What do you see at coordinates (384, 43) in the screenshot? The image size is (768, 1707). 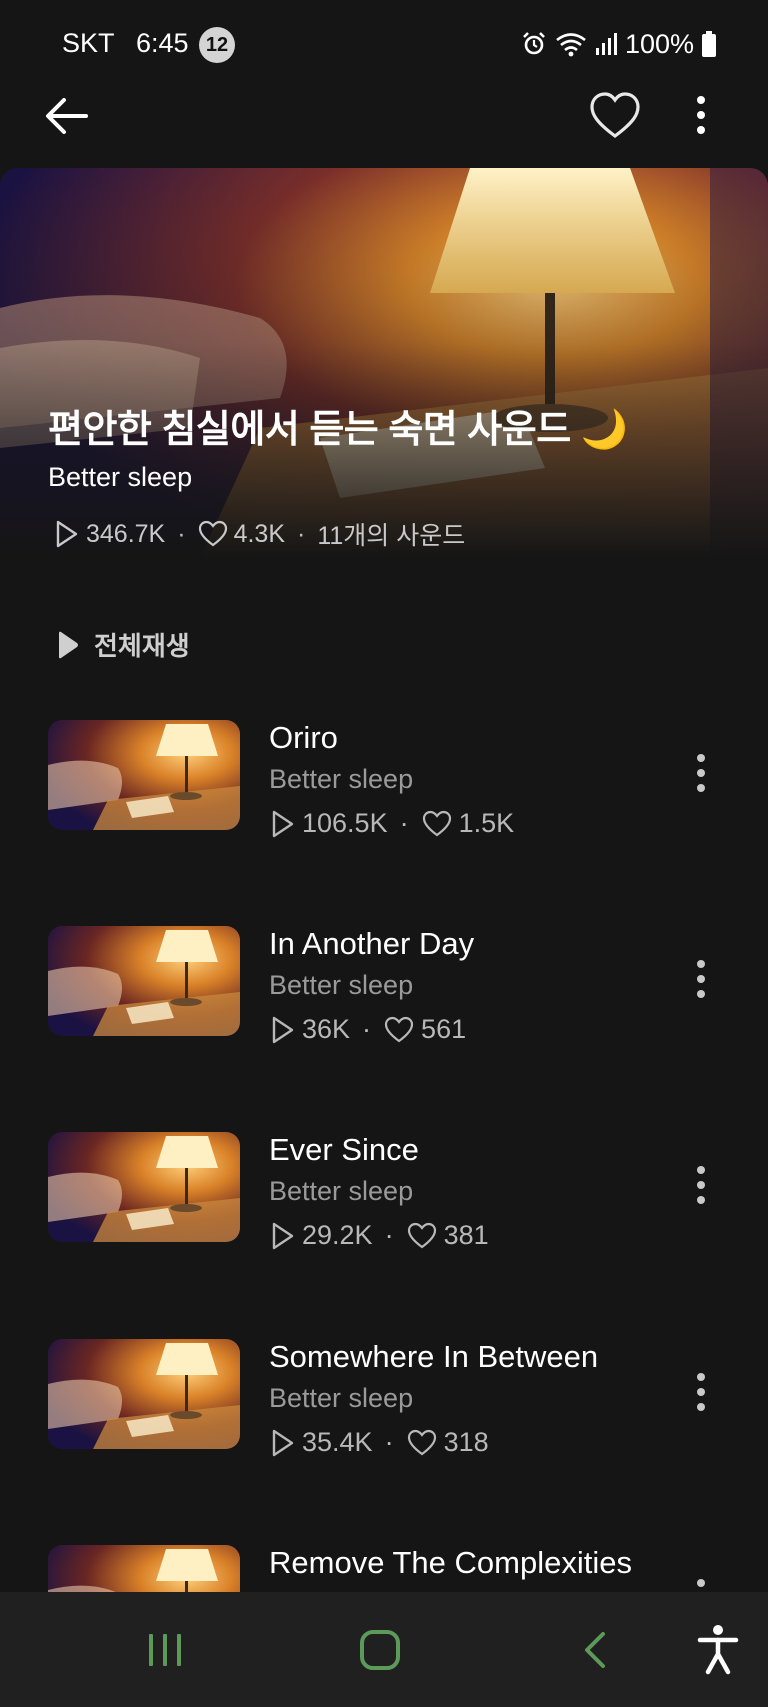 I see `status-bar: SKT 6:45 12 100%` at bounding box center [384, 43].